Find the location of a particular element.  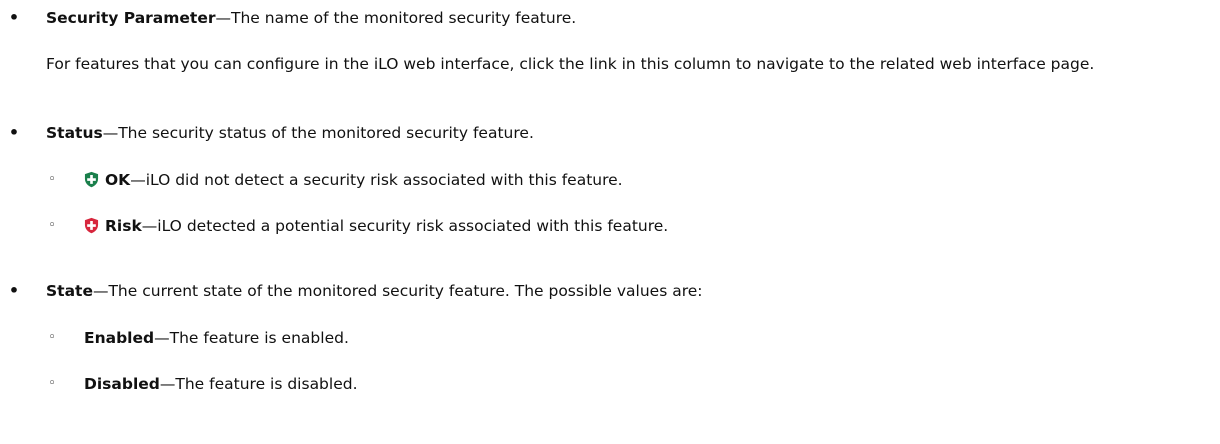

term-risk: Risk is located at coordinates (123, 226).